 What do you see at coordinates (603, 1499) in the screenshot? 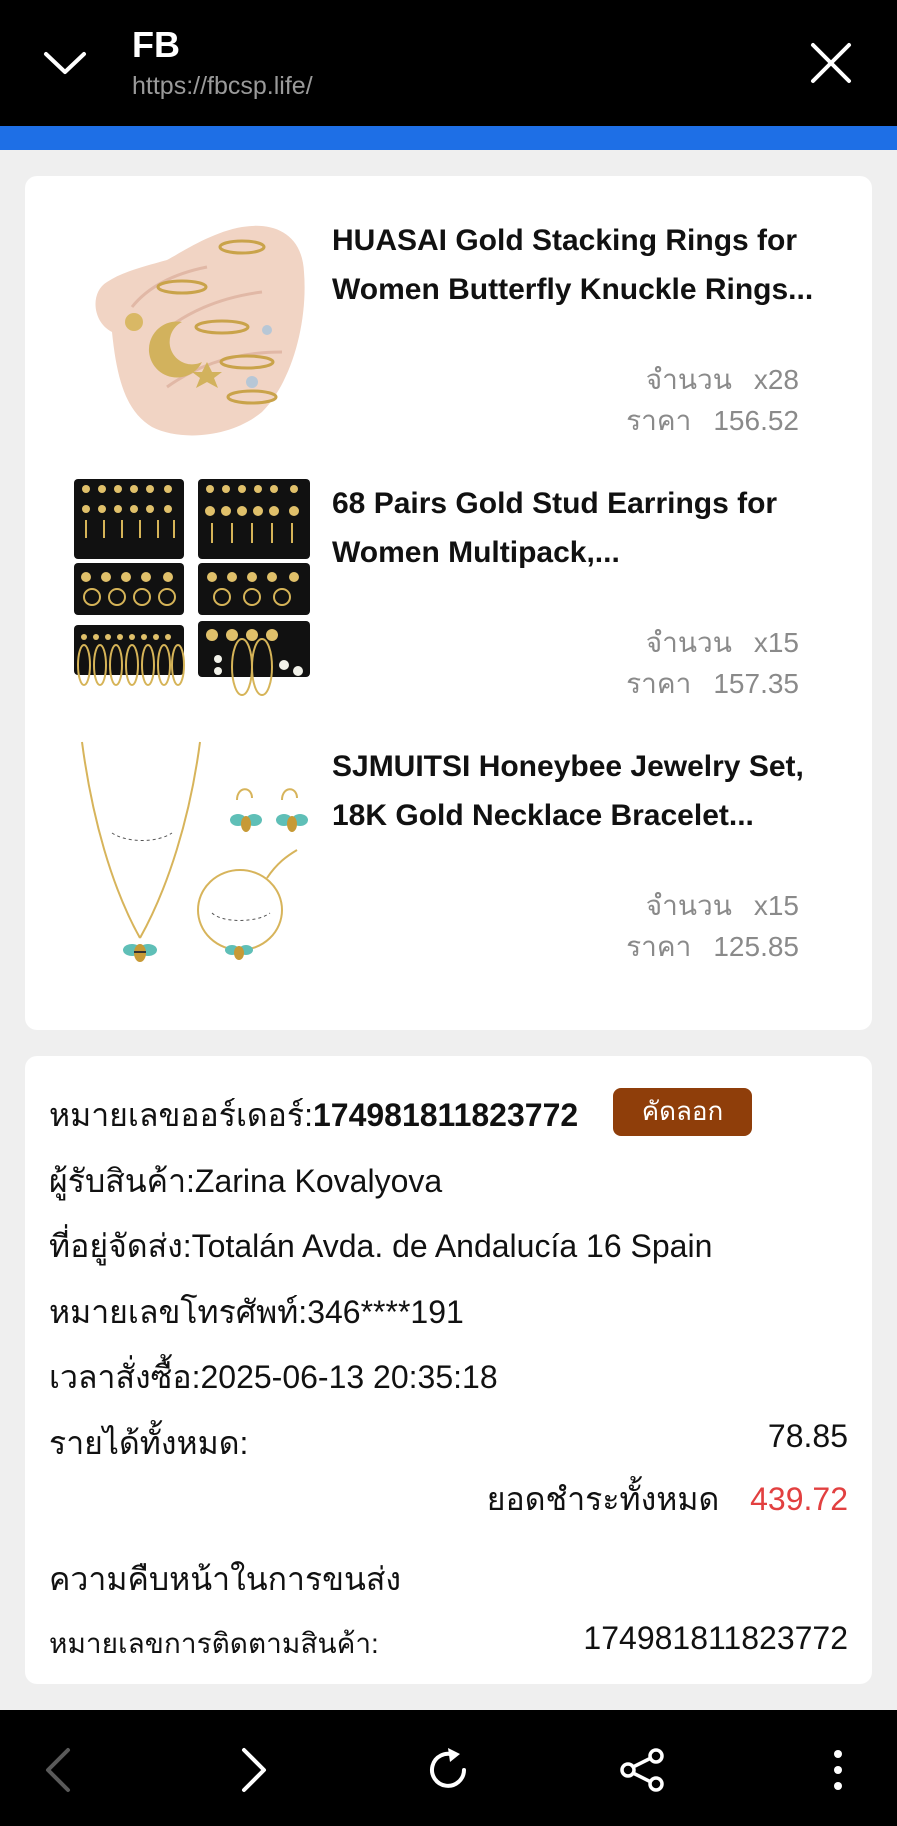
I see `total-payment-label: ยอดชำระทั้งหมด` at bounding box center [603, 1499].